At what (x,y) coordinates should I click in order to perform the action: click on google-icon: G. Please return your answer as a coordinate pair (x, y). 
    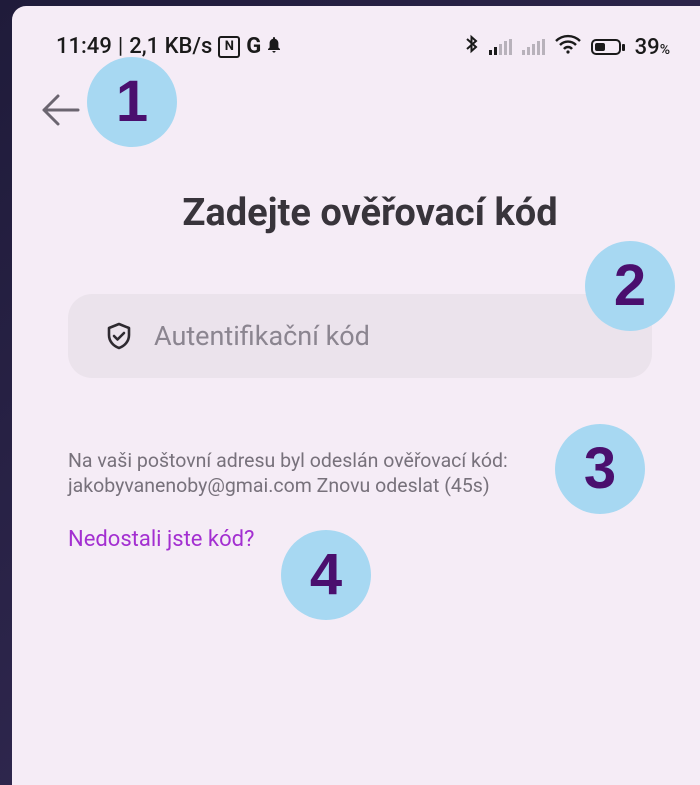
    Looking at the image, I should click on (254, 46).